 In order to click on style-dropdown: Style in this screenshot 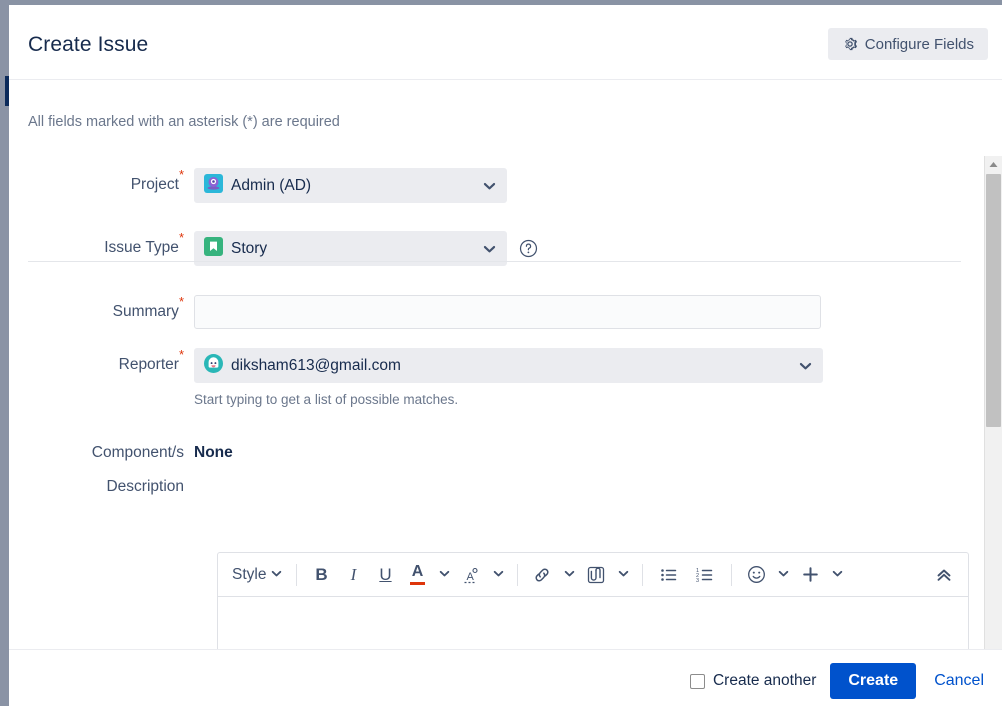, I will do `click(257, 575)`.